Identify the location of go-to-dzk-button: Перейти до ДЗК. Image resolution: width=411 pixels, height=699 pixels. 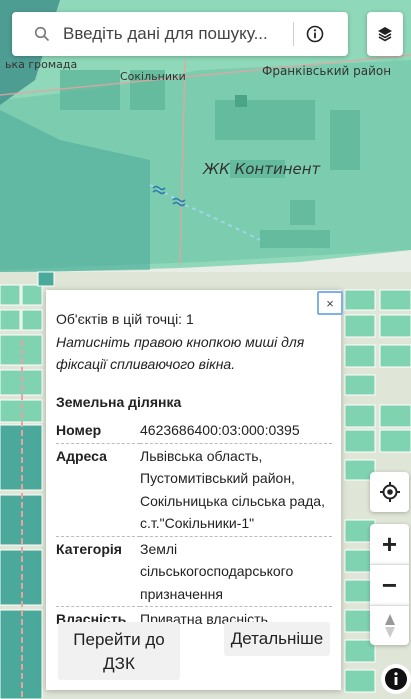
(119, 651).